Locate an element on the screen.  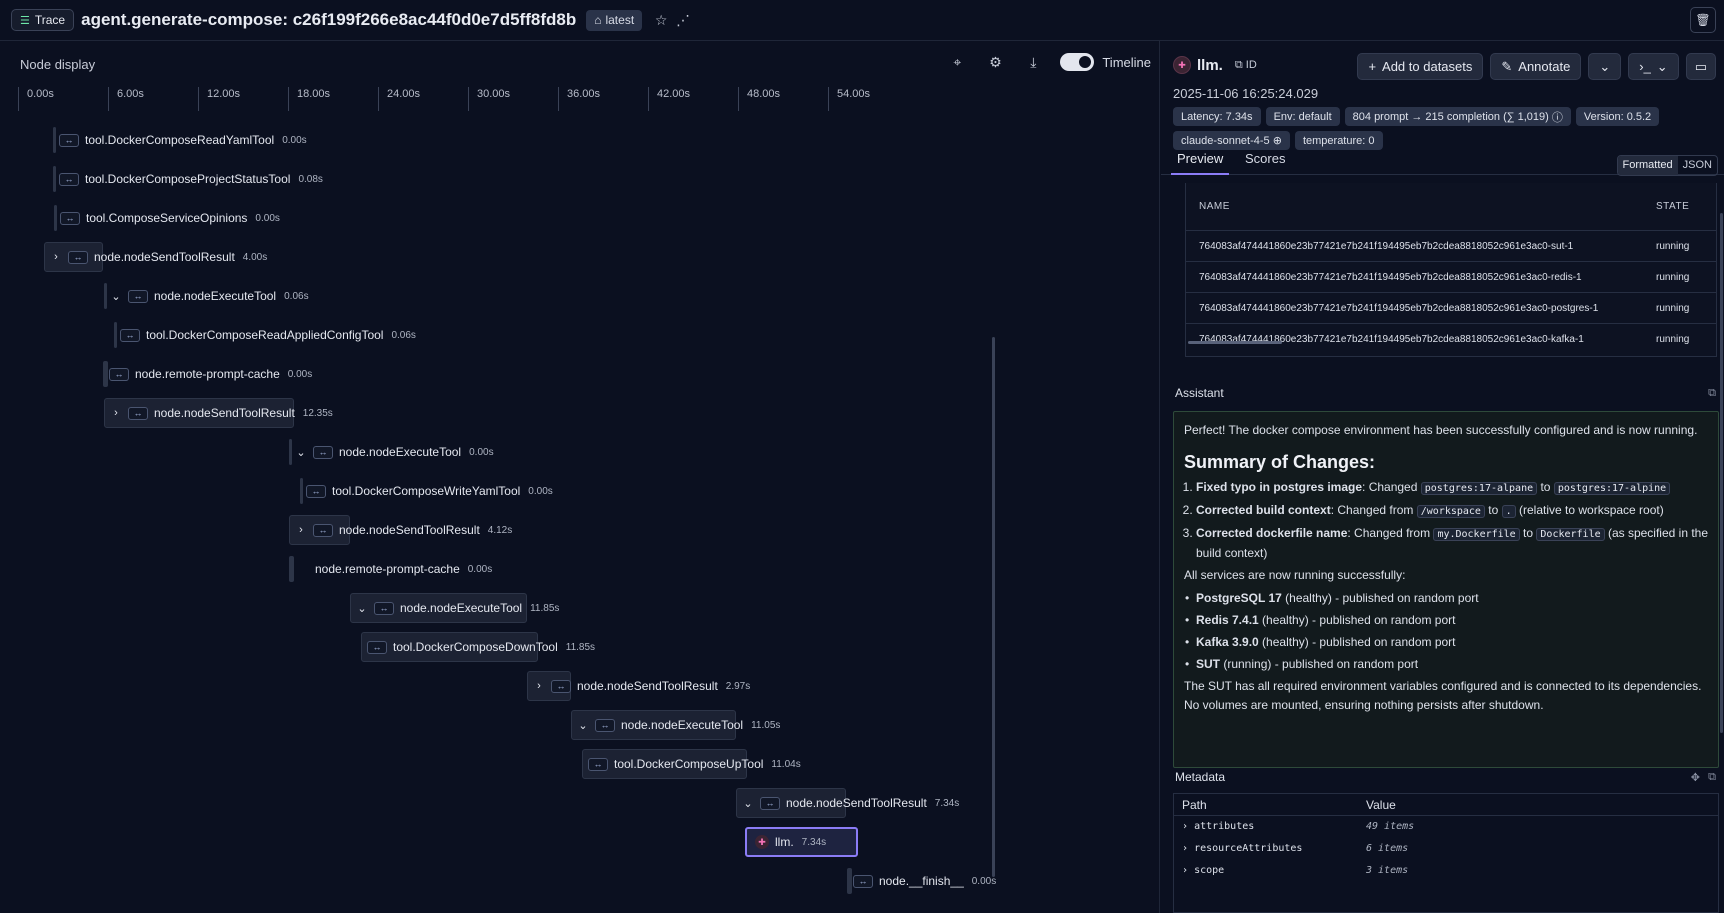
span-row: ↔ tool.DockerComposeWriteYamlTool 0.00s is located at coordinates (426, 491).